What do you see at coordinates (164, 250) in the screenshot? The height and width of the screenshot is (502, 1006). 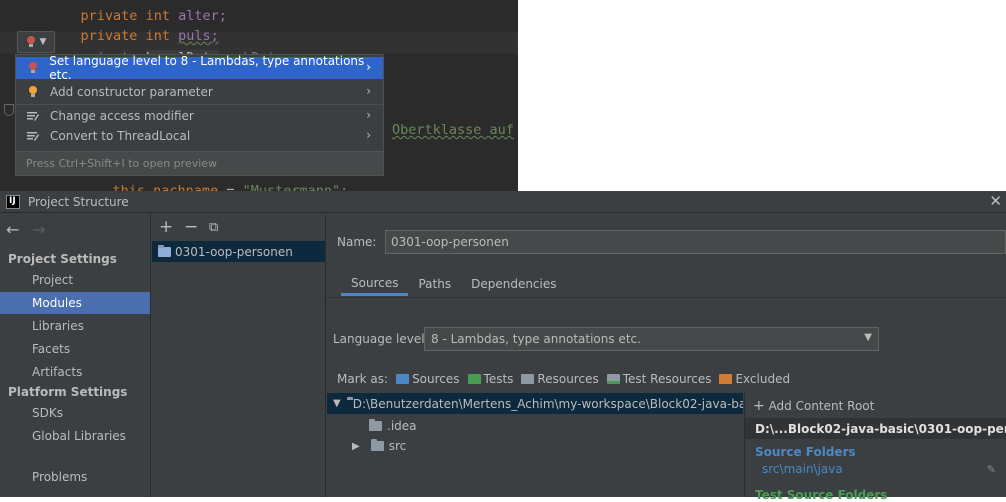 I see `module-folder-icon` at bounding box center [164, 250].